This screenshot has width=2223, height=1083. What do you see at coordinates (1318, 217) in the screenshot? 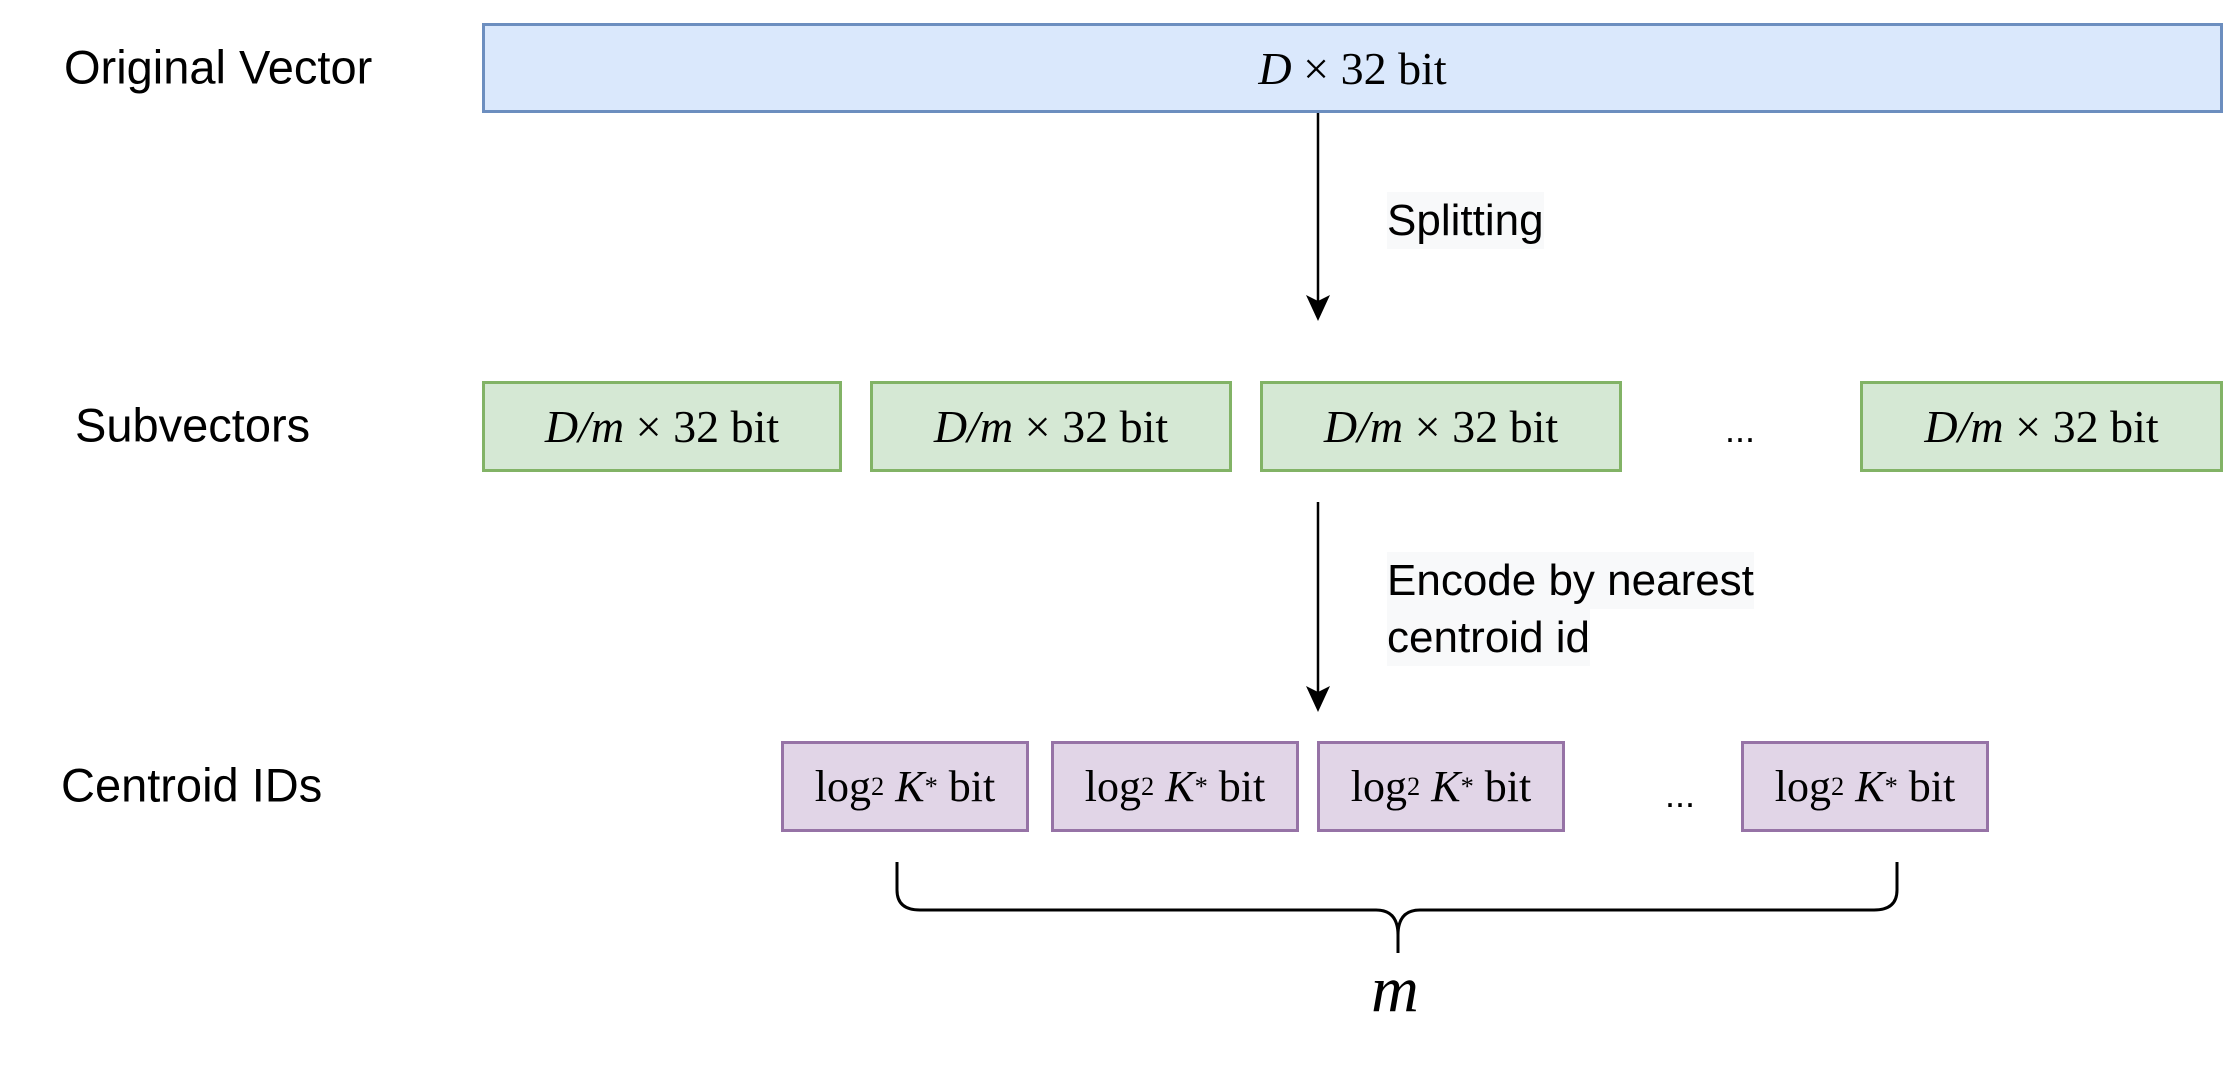
I see `arrow-splitting` at bounding box center [1318, 217].